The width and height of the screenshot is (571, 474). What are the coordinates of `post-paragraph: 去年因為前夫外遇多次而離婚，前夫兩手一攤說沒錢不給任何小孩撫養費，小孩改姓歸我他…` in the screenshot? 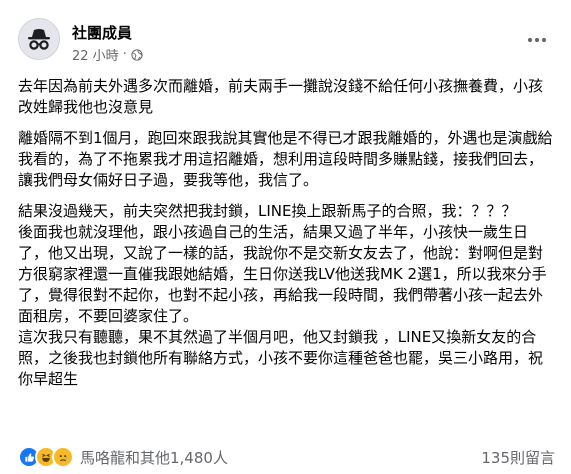 It's located at (281, 96).